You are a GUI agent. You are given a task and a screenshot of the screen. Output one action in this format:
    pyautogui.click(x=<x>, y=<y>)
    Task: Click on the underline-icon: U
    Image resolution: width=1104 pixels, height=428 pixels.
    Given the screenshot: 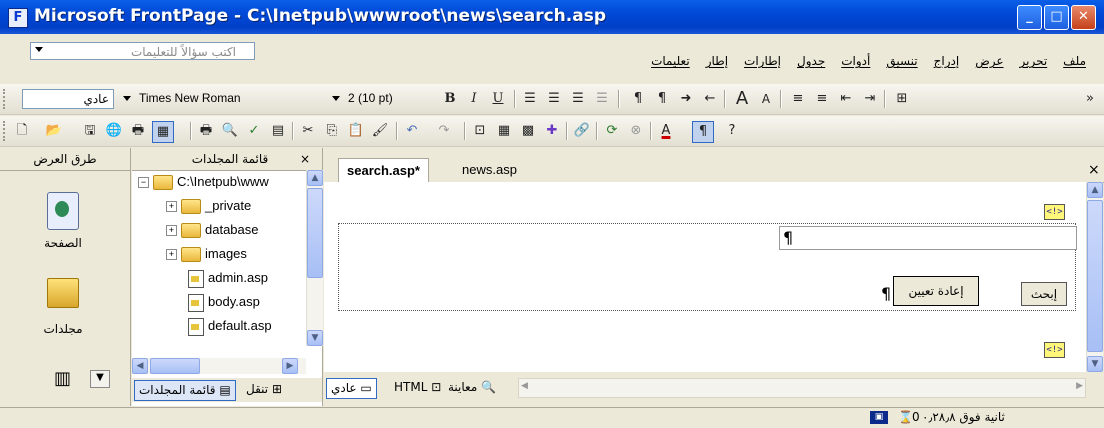 What is the action you would take?
    pyautogui.click(x=498, y=99)
    